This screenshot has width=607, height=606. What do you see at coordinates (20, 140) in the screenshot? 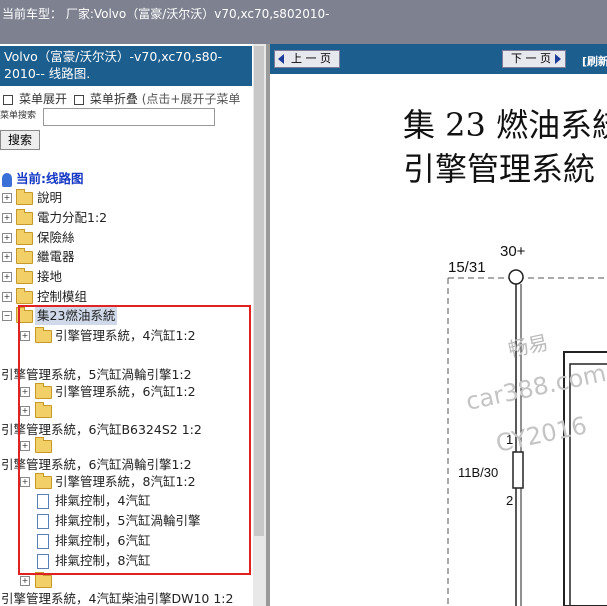
I see `search-button: 搜索` at bounding box center [20, 140].